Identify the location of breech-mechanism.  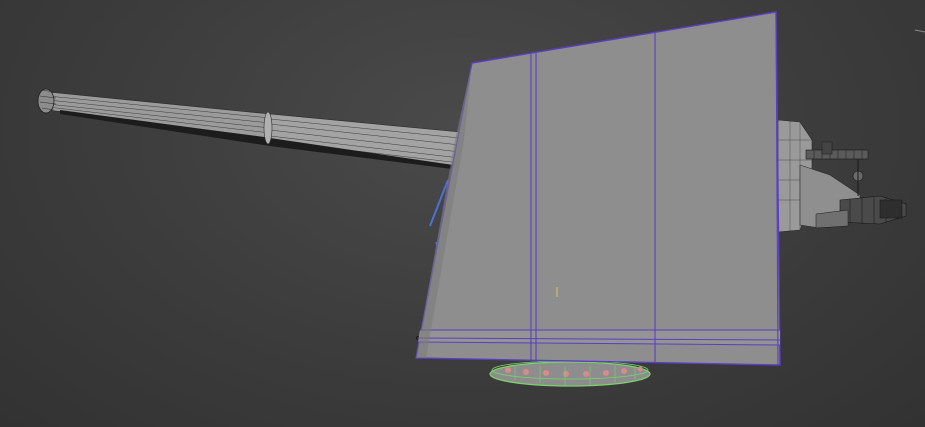
(842, 176).